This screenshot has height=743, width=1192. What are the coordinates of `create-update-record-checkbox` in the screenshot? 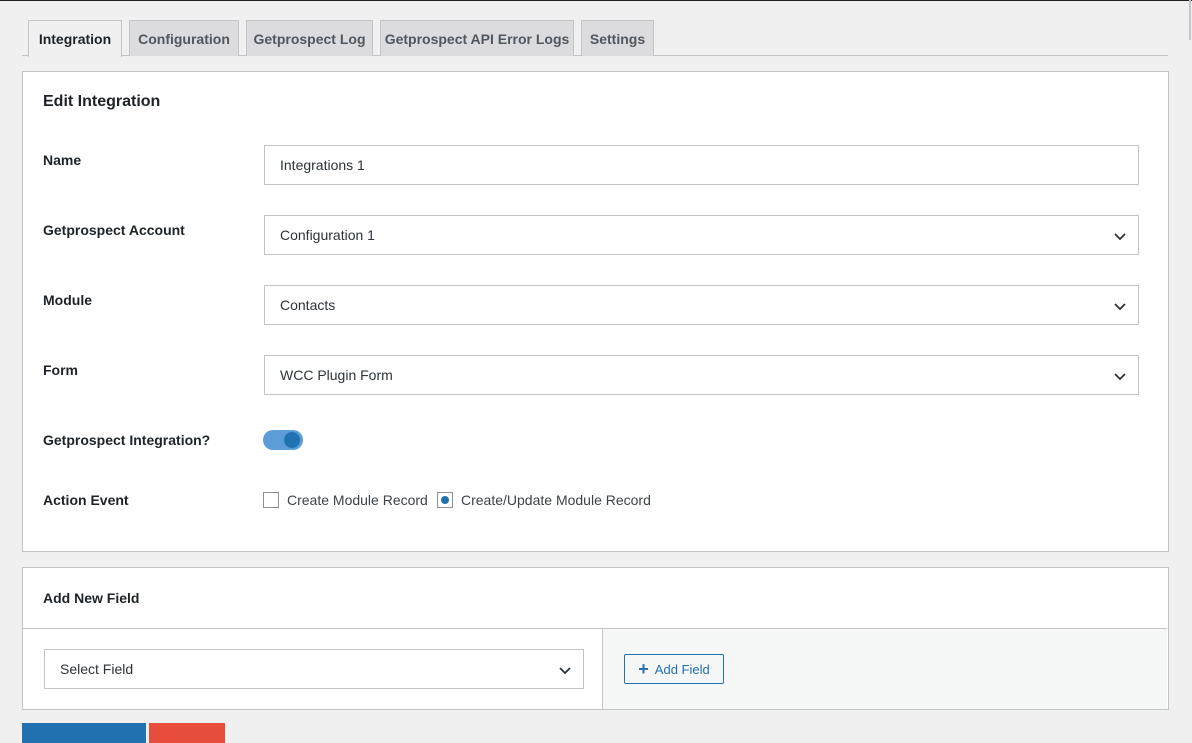 It's located at (445, 500).